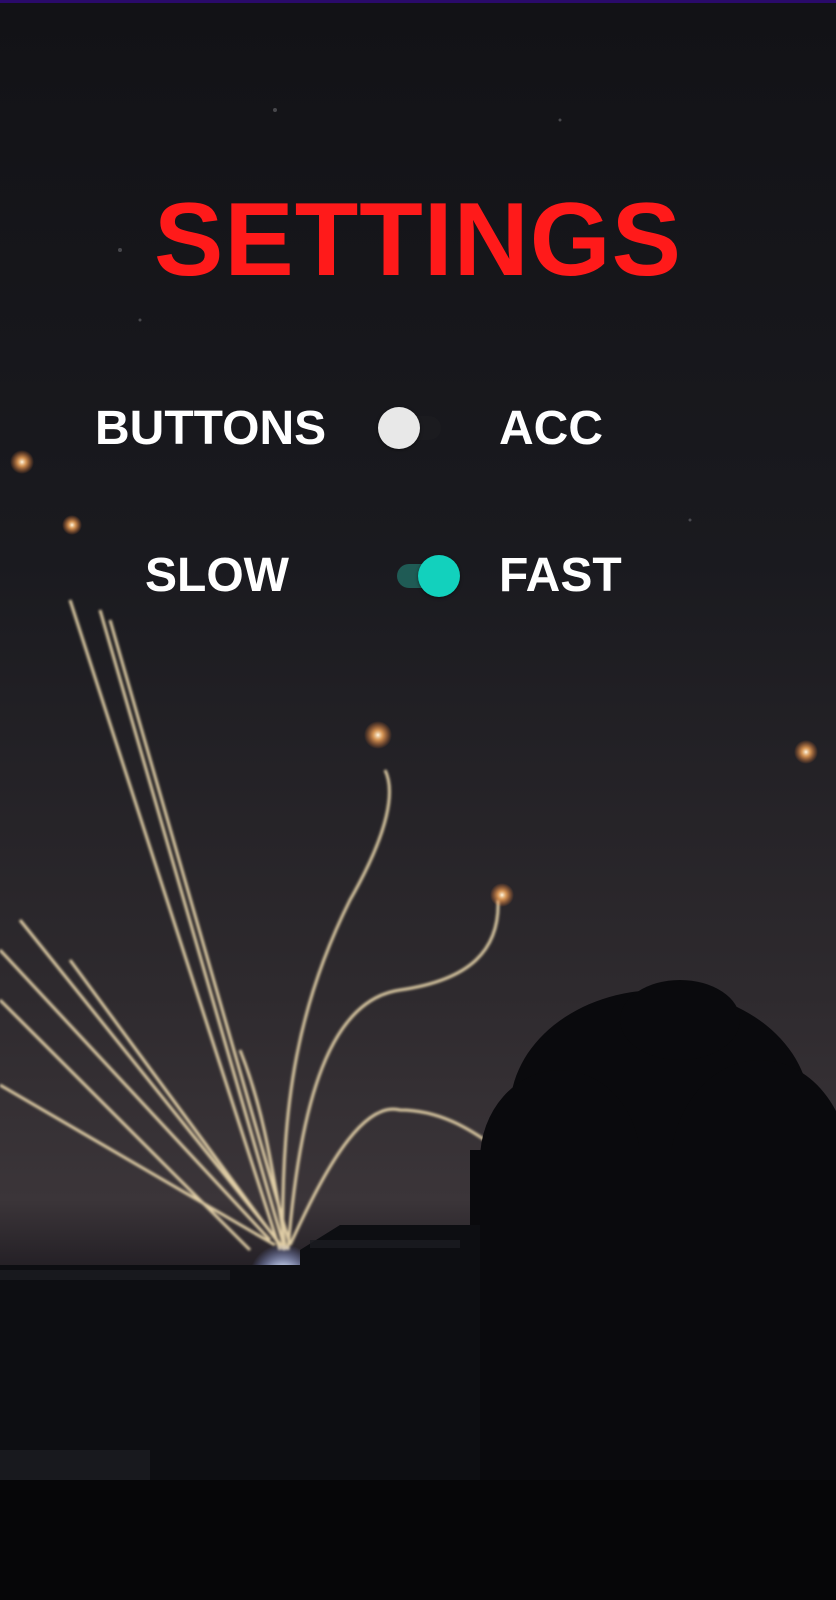  Describe the element at coordinates (211, 428) in the screenshot. I see `buttons-label: BUTTONS` at that location.